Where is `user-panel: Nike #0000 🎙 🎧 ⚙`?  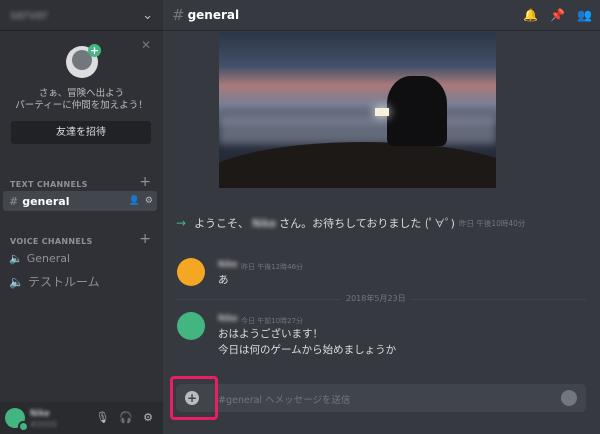 user-panel: Nike #0000 🎙 🎧 ⚙ is located at coordinates (81, 418).